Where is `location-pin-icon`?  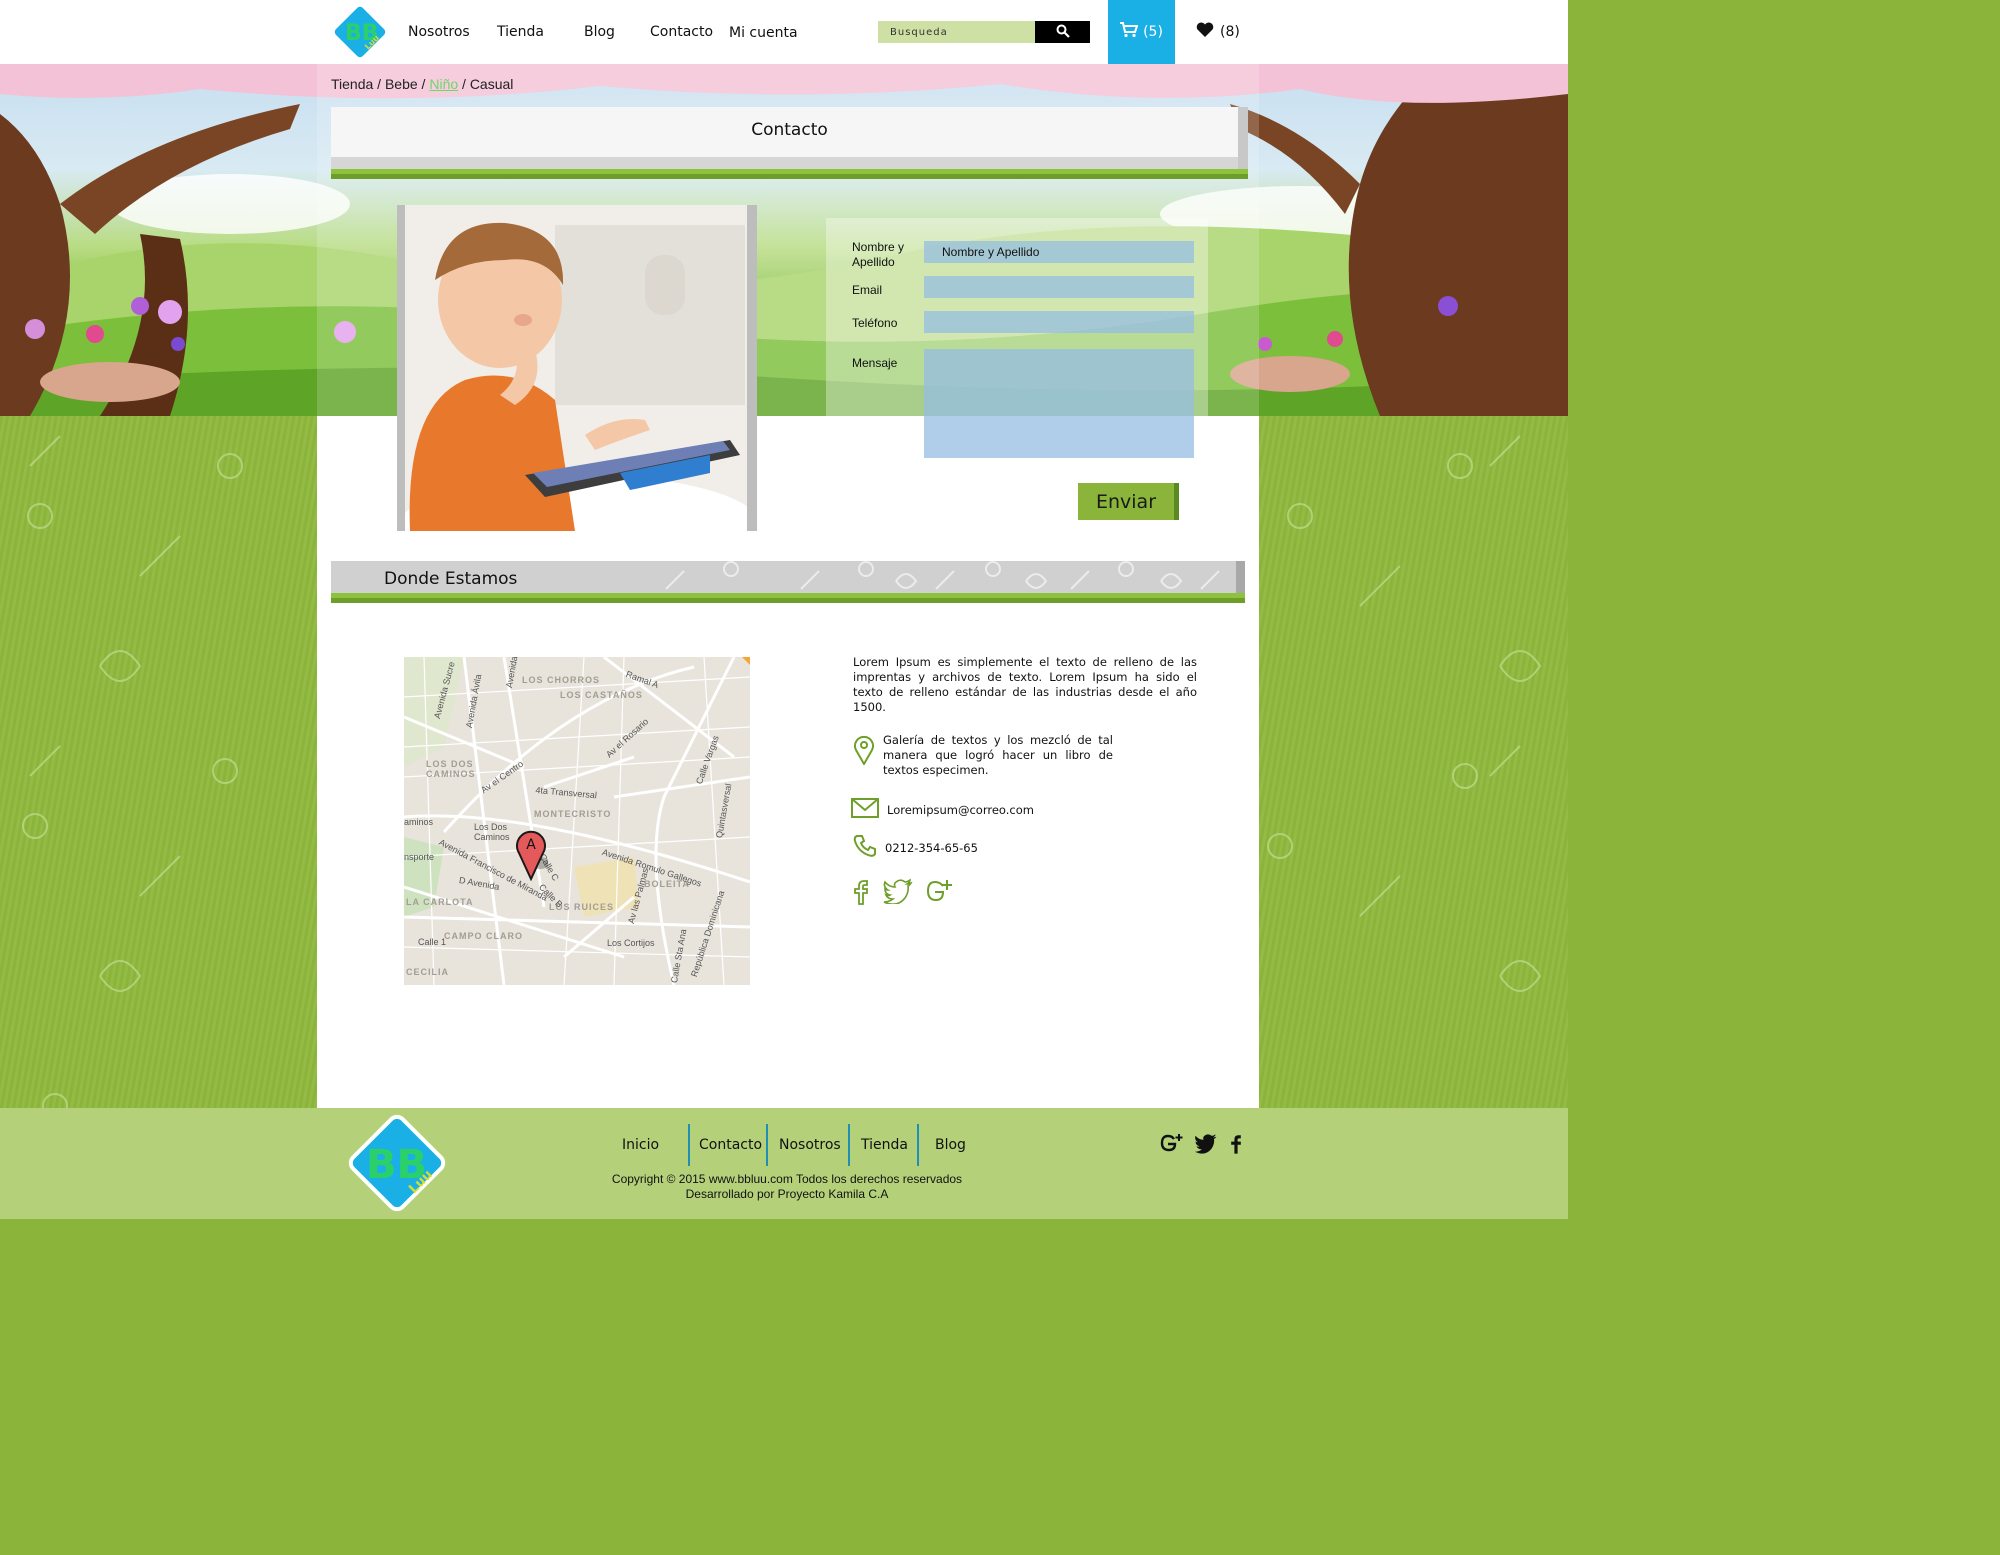
location-pin-icon is located at coordinates (864, 752).